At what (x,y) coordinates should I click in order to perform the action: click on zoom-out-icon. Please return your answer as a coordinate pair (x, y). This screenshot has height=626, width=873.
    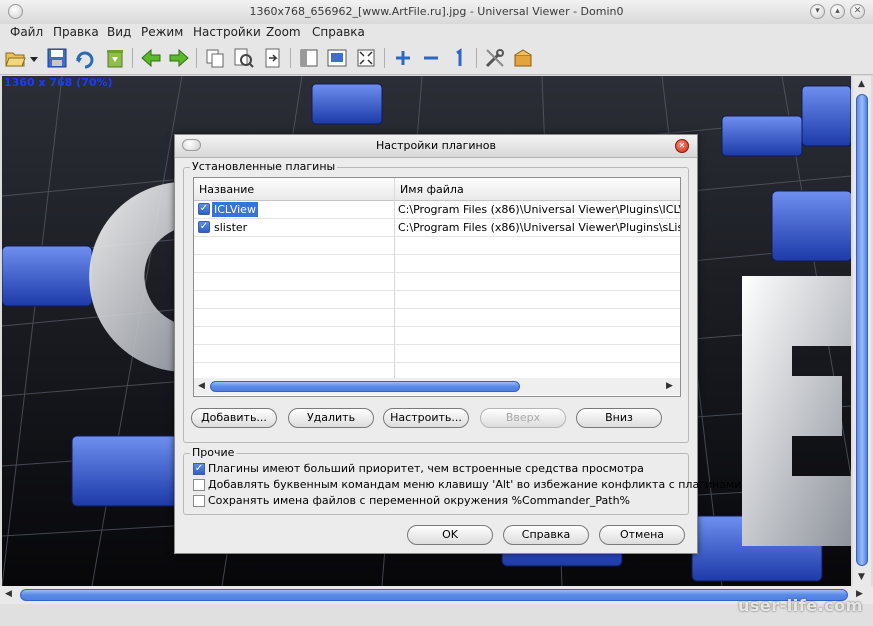
    Looking at the image, I should click on (431, 58).